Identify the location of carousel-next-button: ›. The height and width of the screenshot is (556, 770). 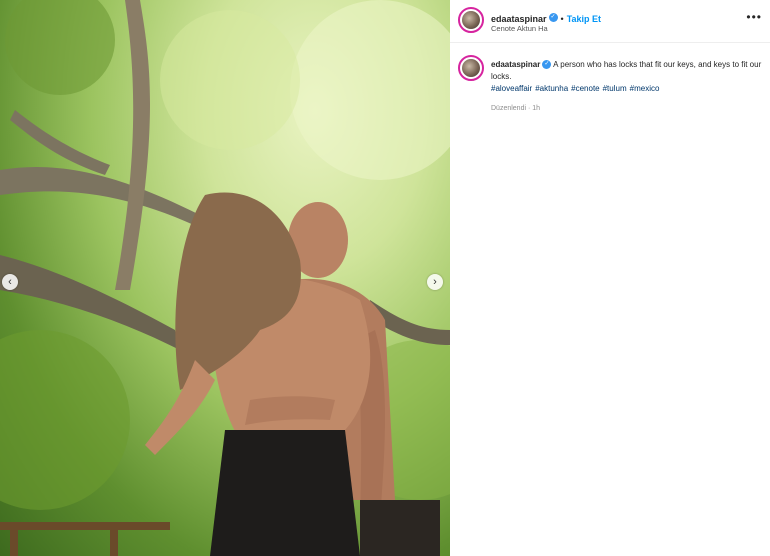
(435, 282).